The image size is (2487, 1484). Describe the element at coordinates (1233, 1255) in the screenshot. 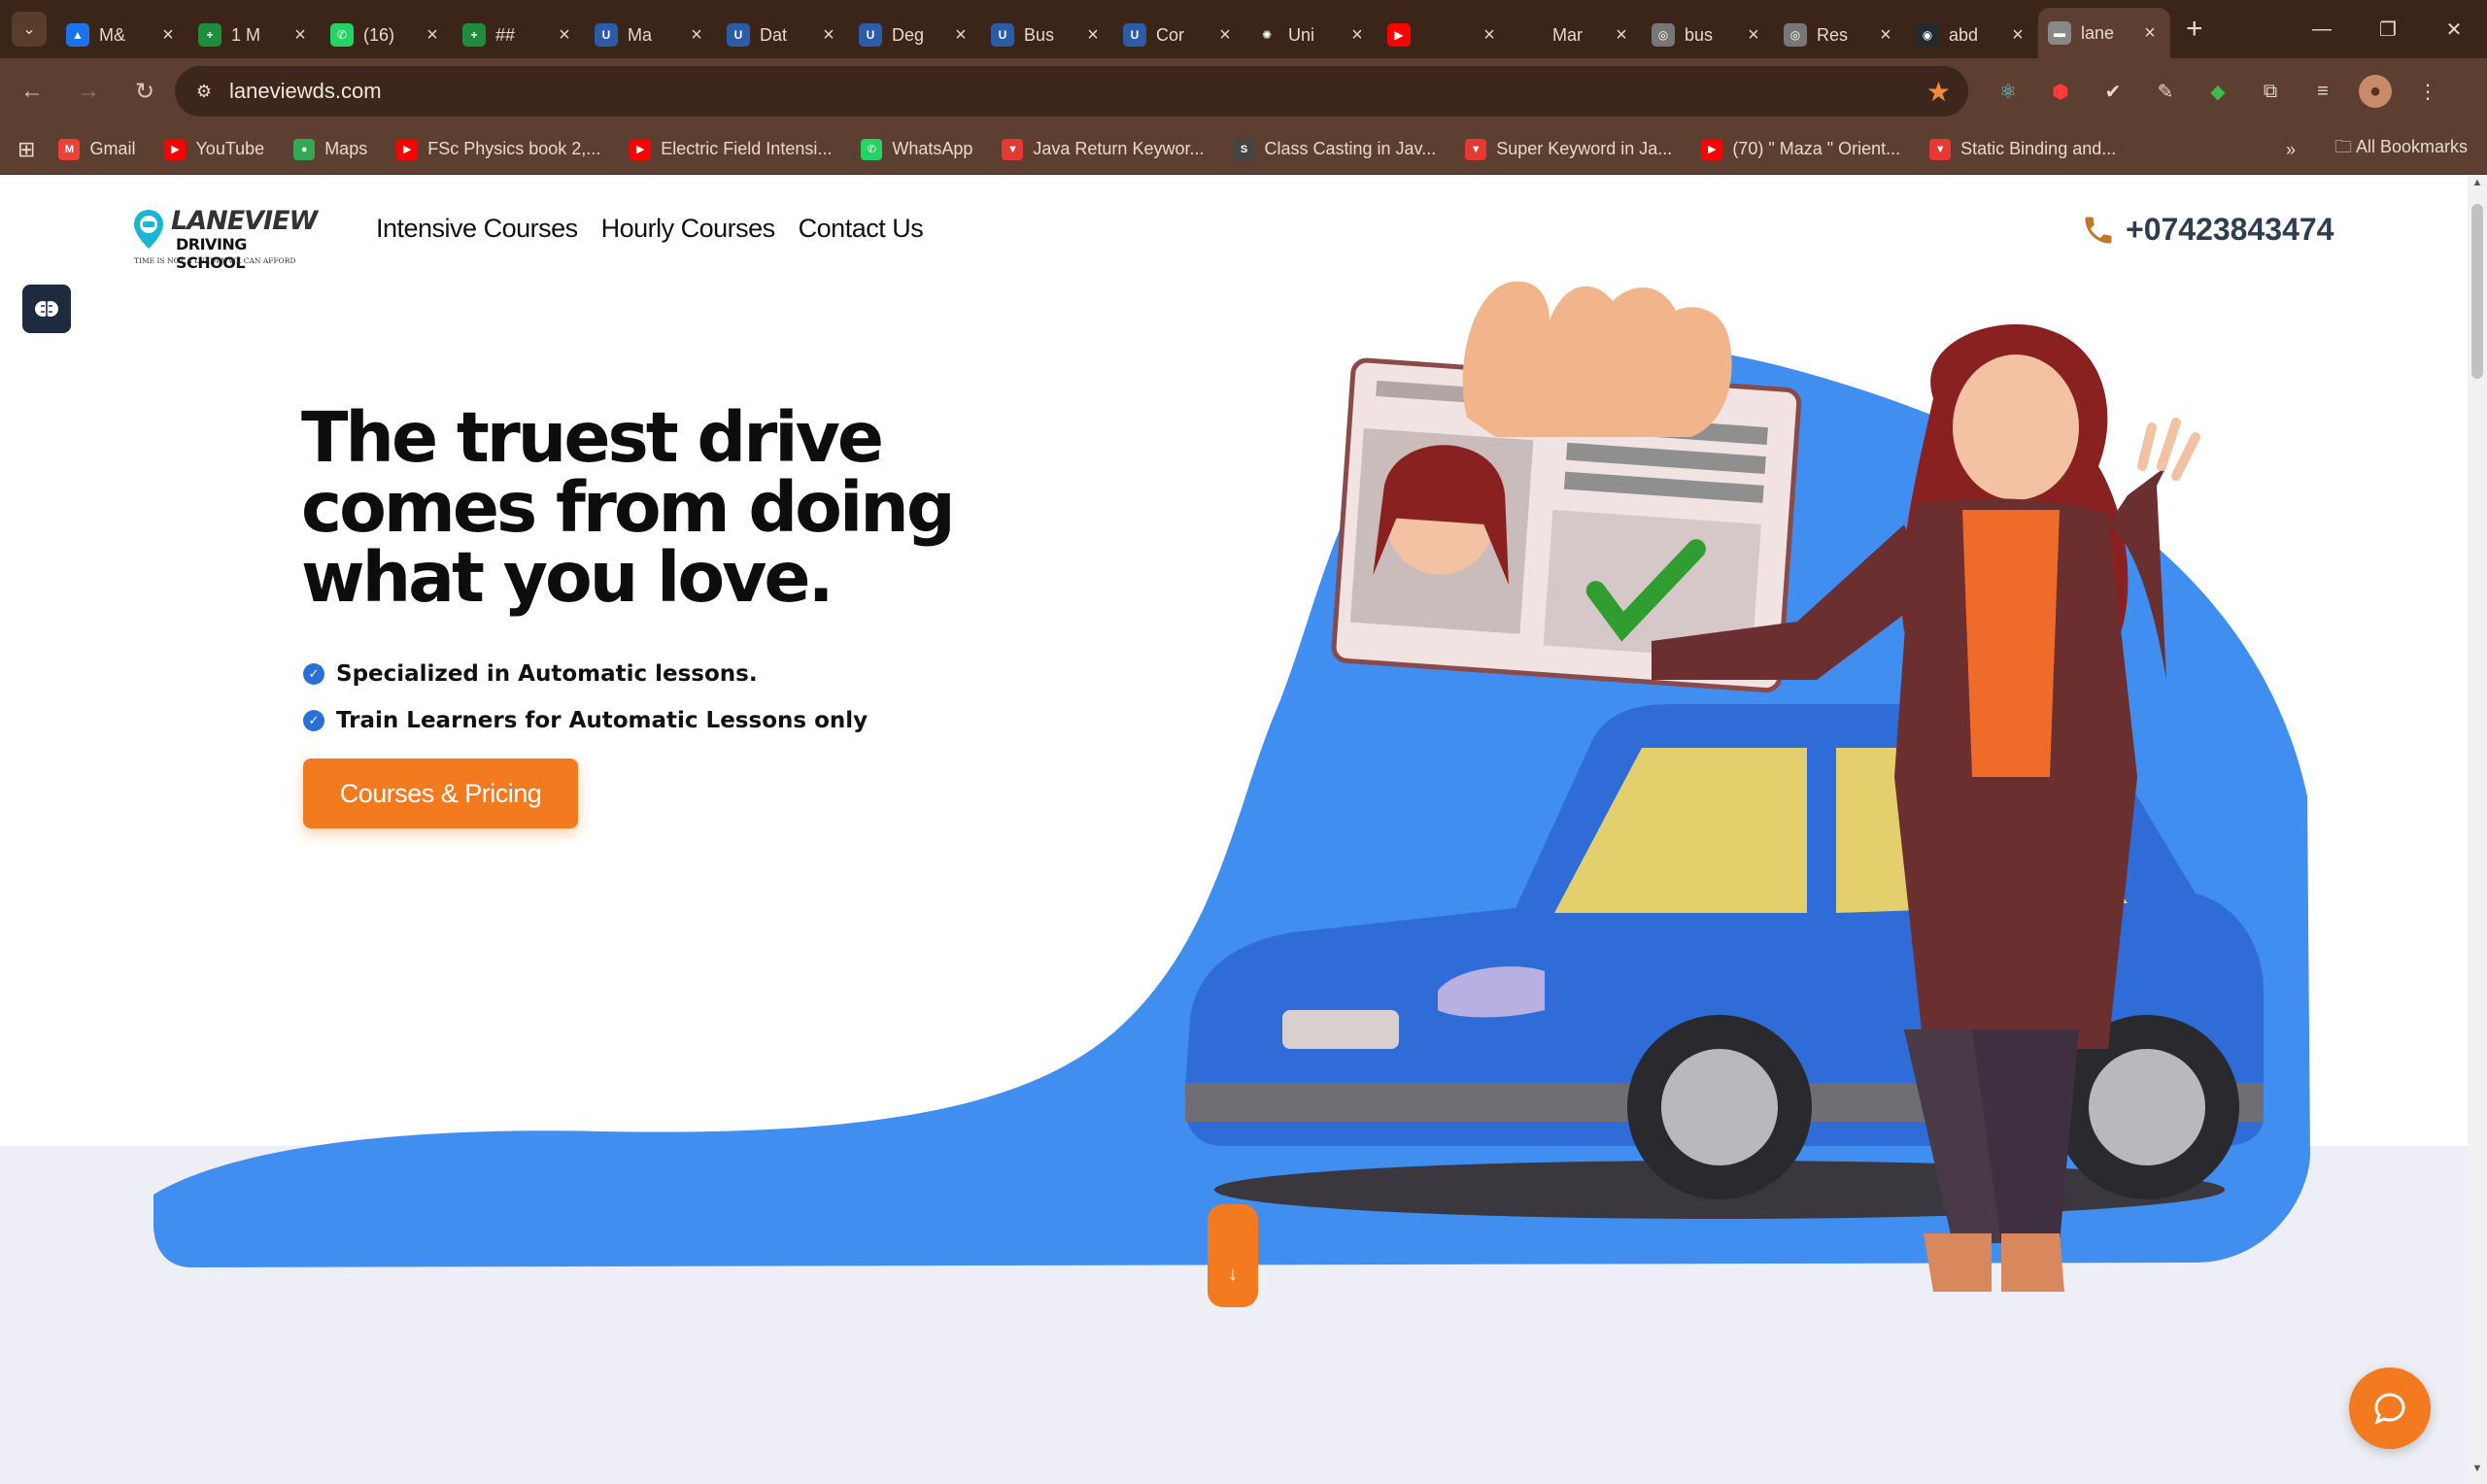

I see `scroll-down-button: ↓` at that location.